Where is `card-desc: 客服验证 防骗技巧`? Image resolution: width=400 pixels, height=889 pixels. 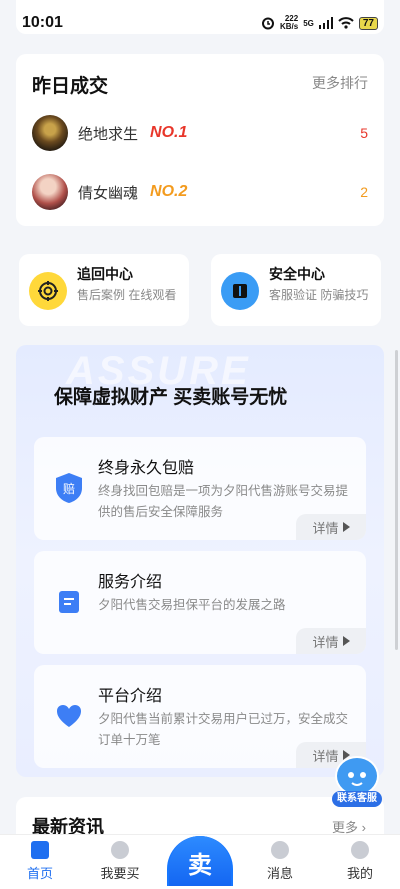 card-desc: 客服验证 防骗技巧 is located at coordinates (319, 295).